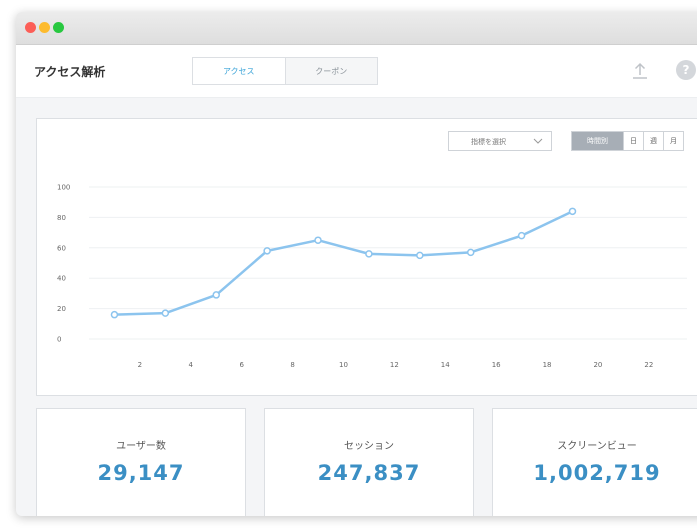 This screenshot has width=697, height=532. I want to click on app-header: アクセス解析 アクセス クーポン ?, so click(356, 71).